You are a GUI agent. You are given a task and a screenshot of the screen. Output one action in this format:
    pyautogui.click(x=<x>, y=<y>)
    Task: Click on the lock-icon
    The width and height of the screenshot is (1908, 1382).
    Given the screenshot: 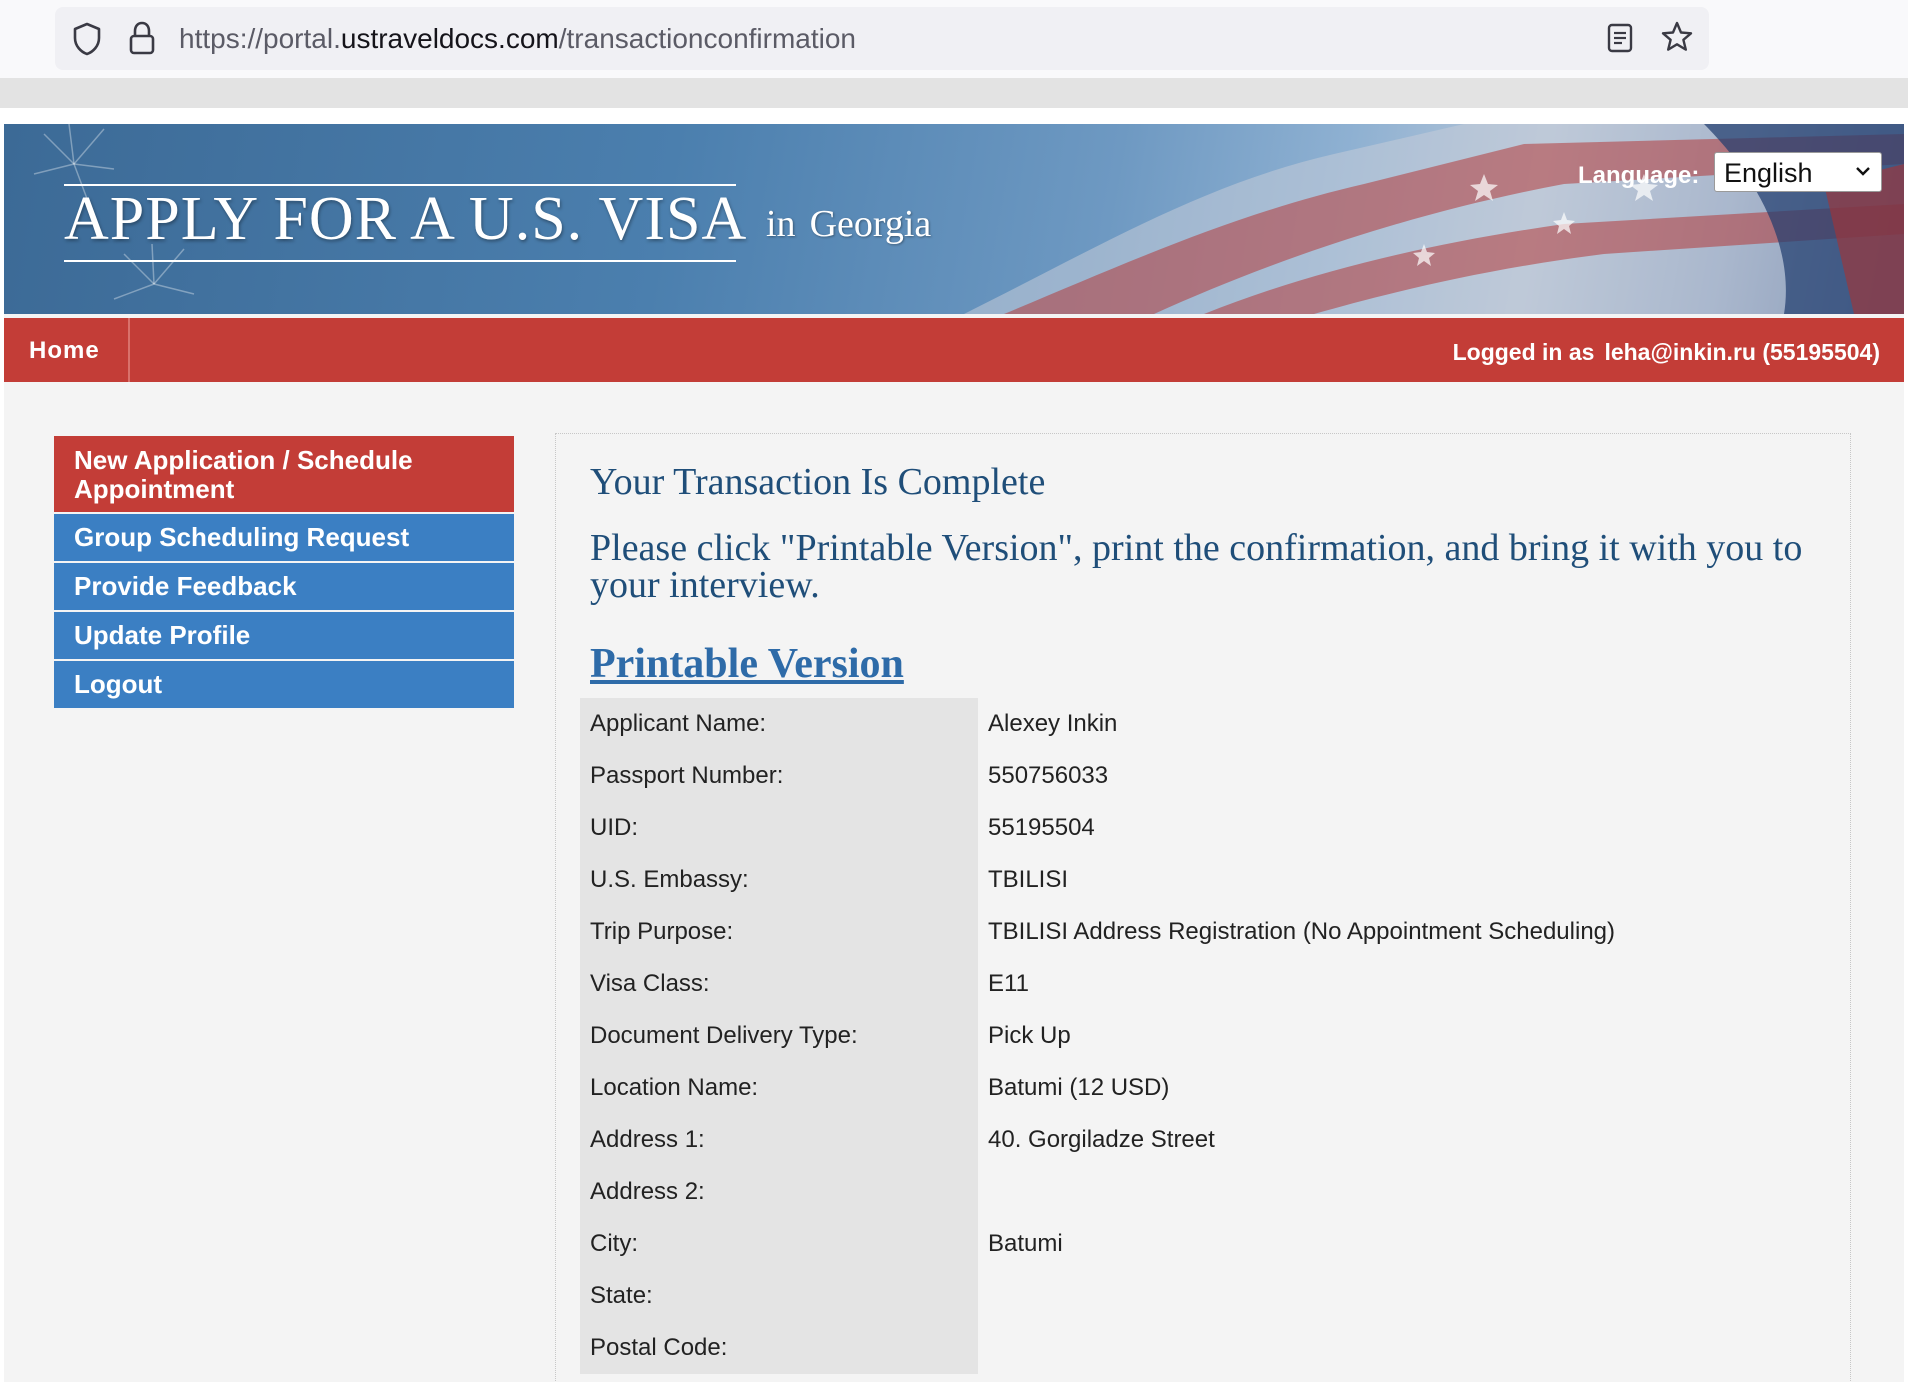 What is the action you would take?
    pyautogui.click(x=142, y=38)
    